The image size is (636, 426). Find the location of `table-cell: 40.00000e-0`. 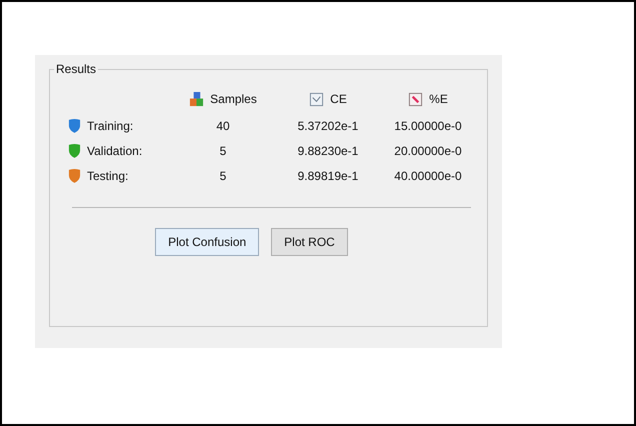

table-cell: 40.00000e-0 is located at coordinates (428, 175).